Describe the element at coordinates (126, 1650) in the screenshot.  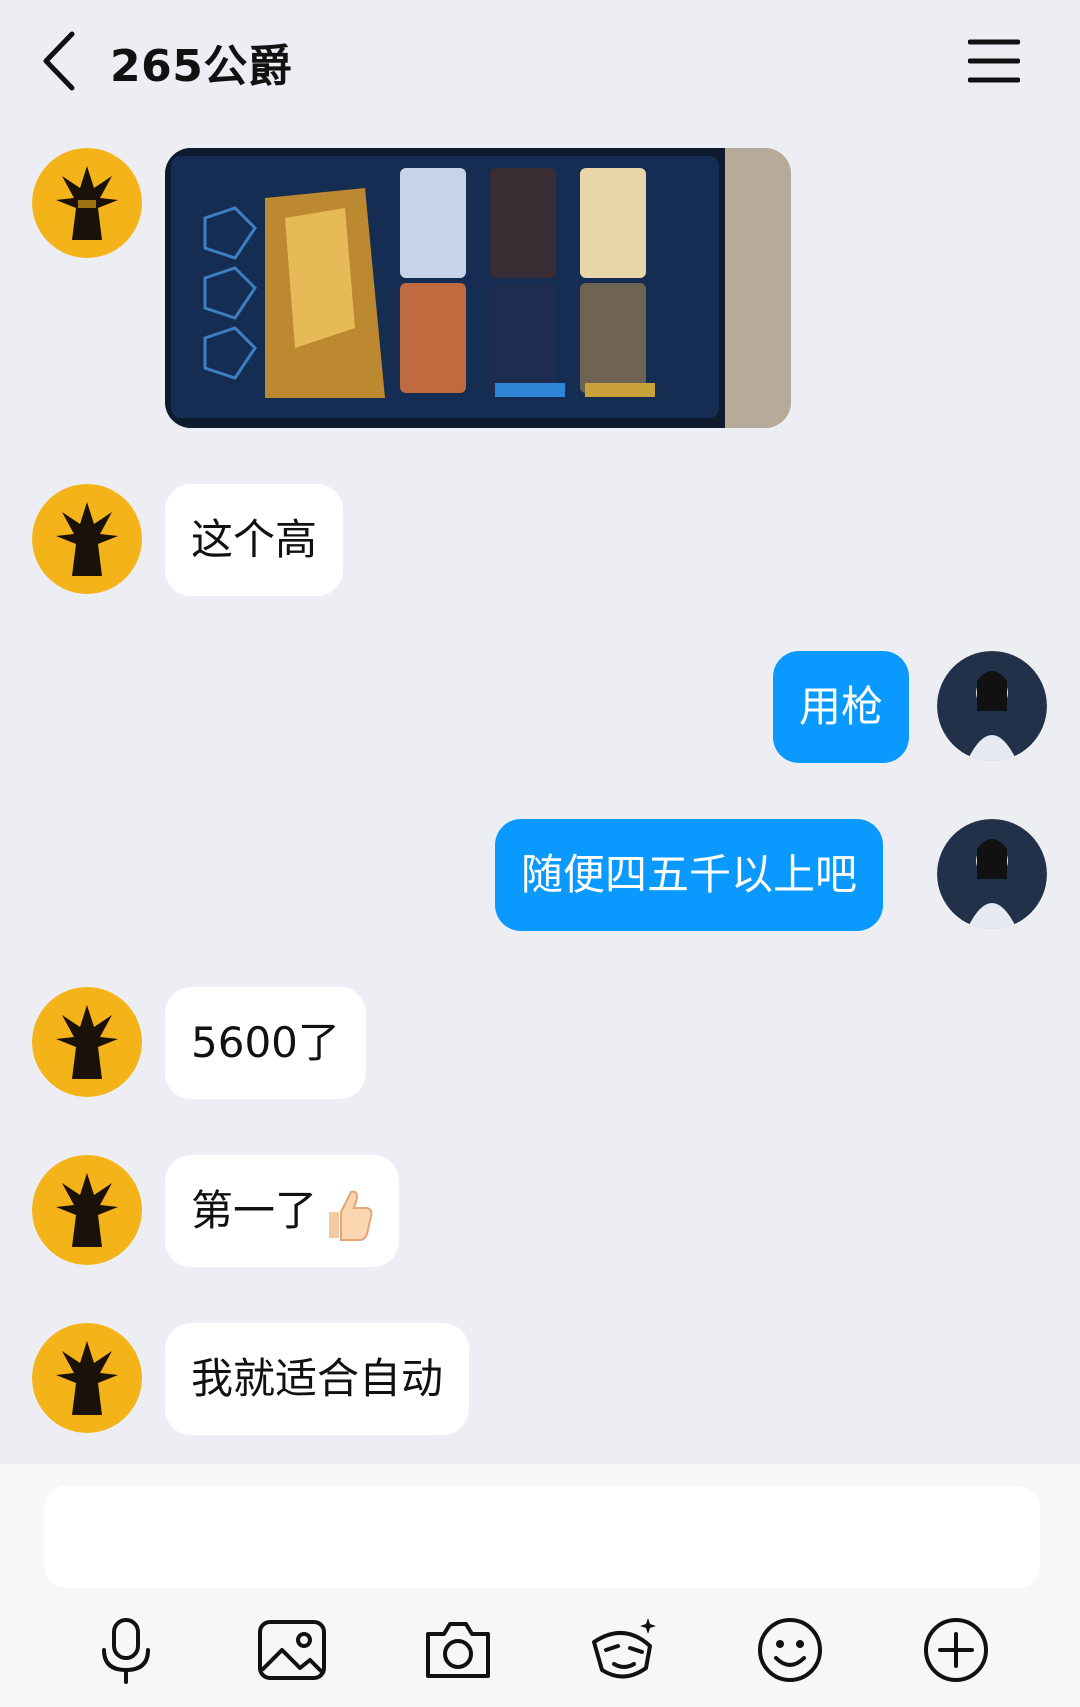
I see `microphone-icon` at that location.